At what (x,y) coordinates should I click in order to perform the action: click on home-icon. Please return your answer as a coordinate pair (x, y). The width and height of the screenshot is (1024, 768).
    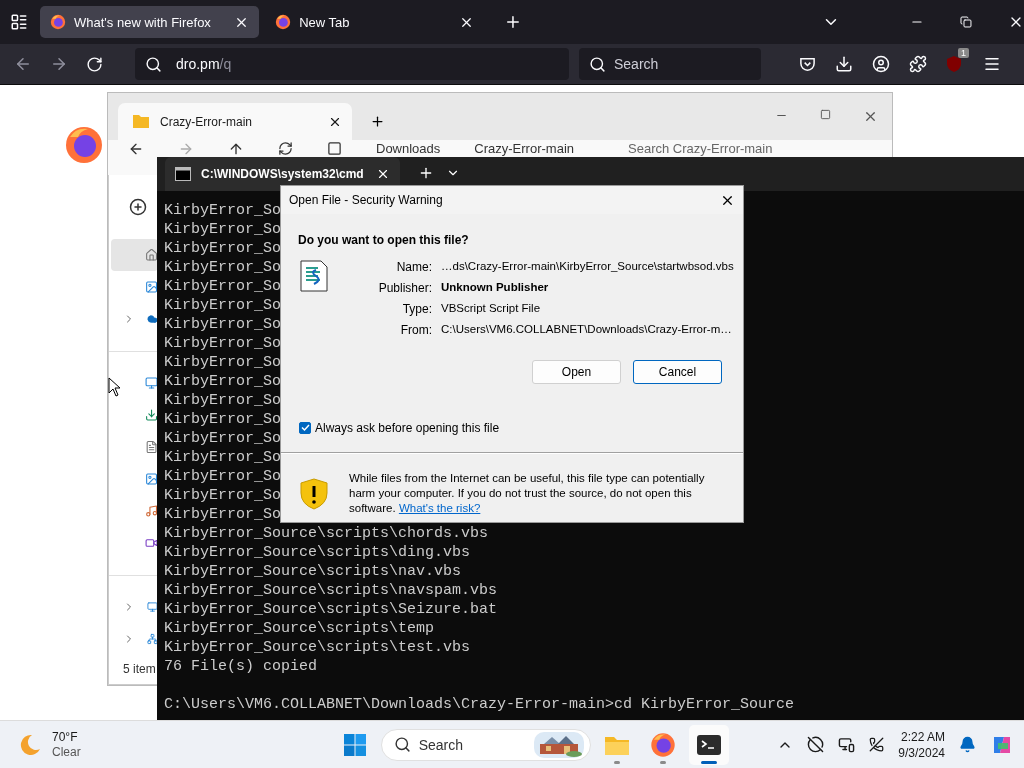
    Looking at the image, I should click on (151, 255).